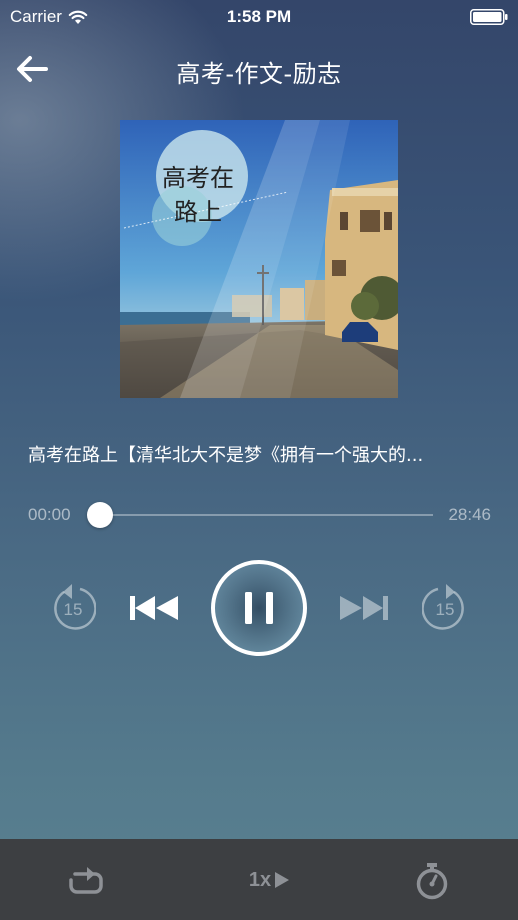 Image resolution: width=518 pixels, height=920 pixels. I want to click on next-button, so click(364, 608).